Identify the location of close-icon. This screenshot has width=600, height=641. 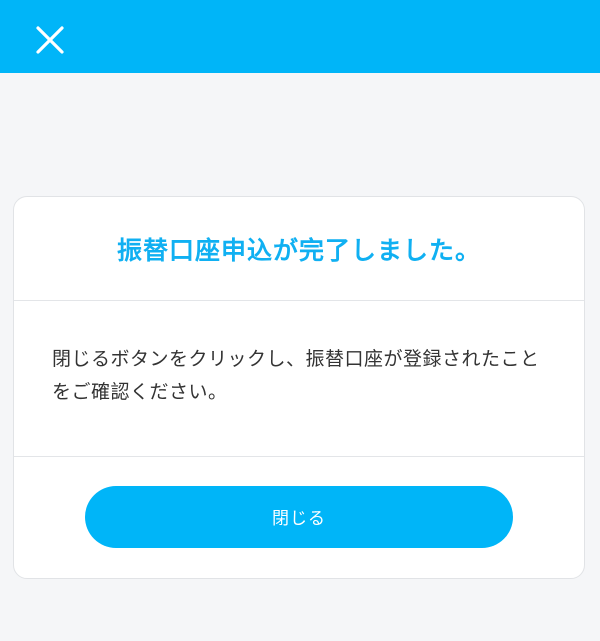
(50, 40).